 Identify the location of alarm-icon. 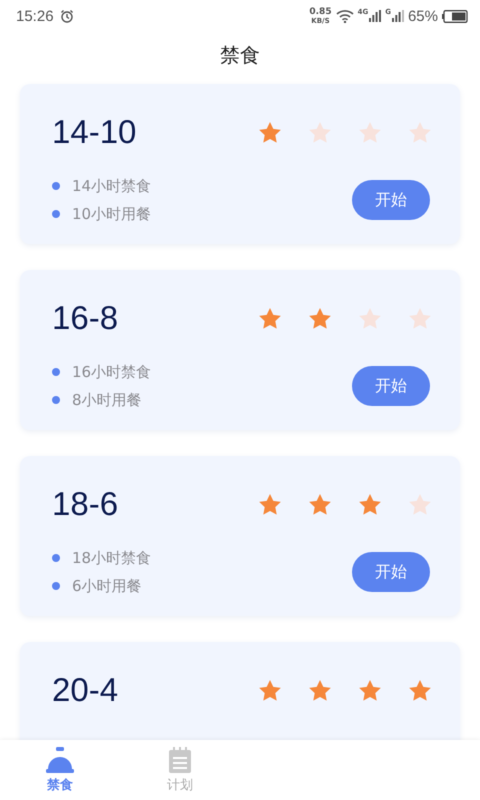
(67, 16).